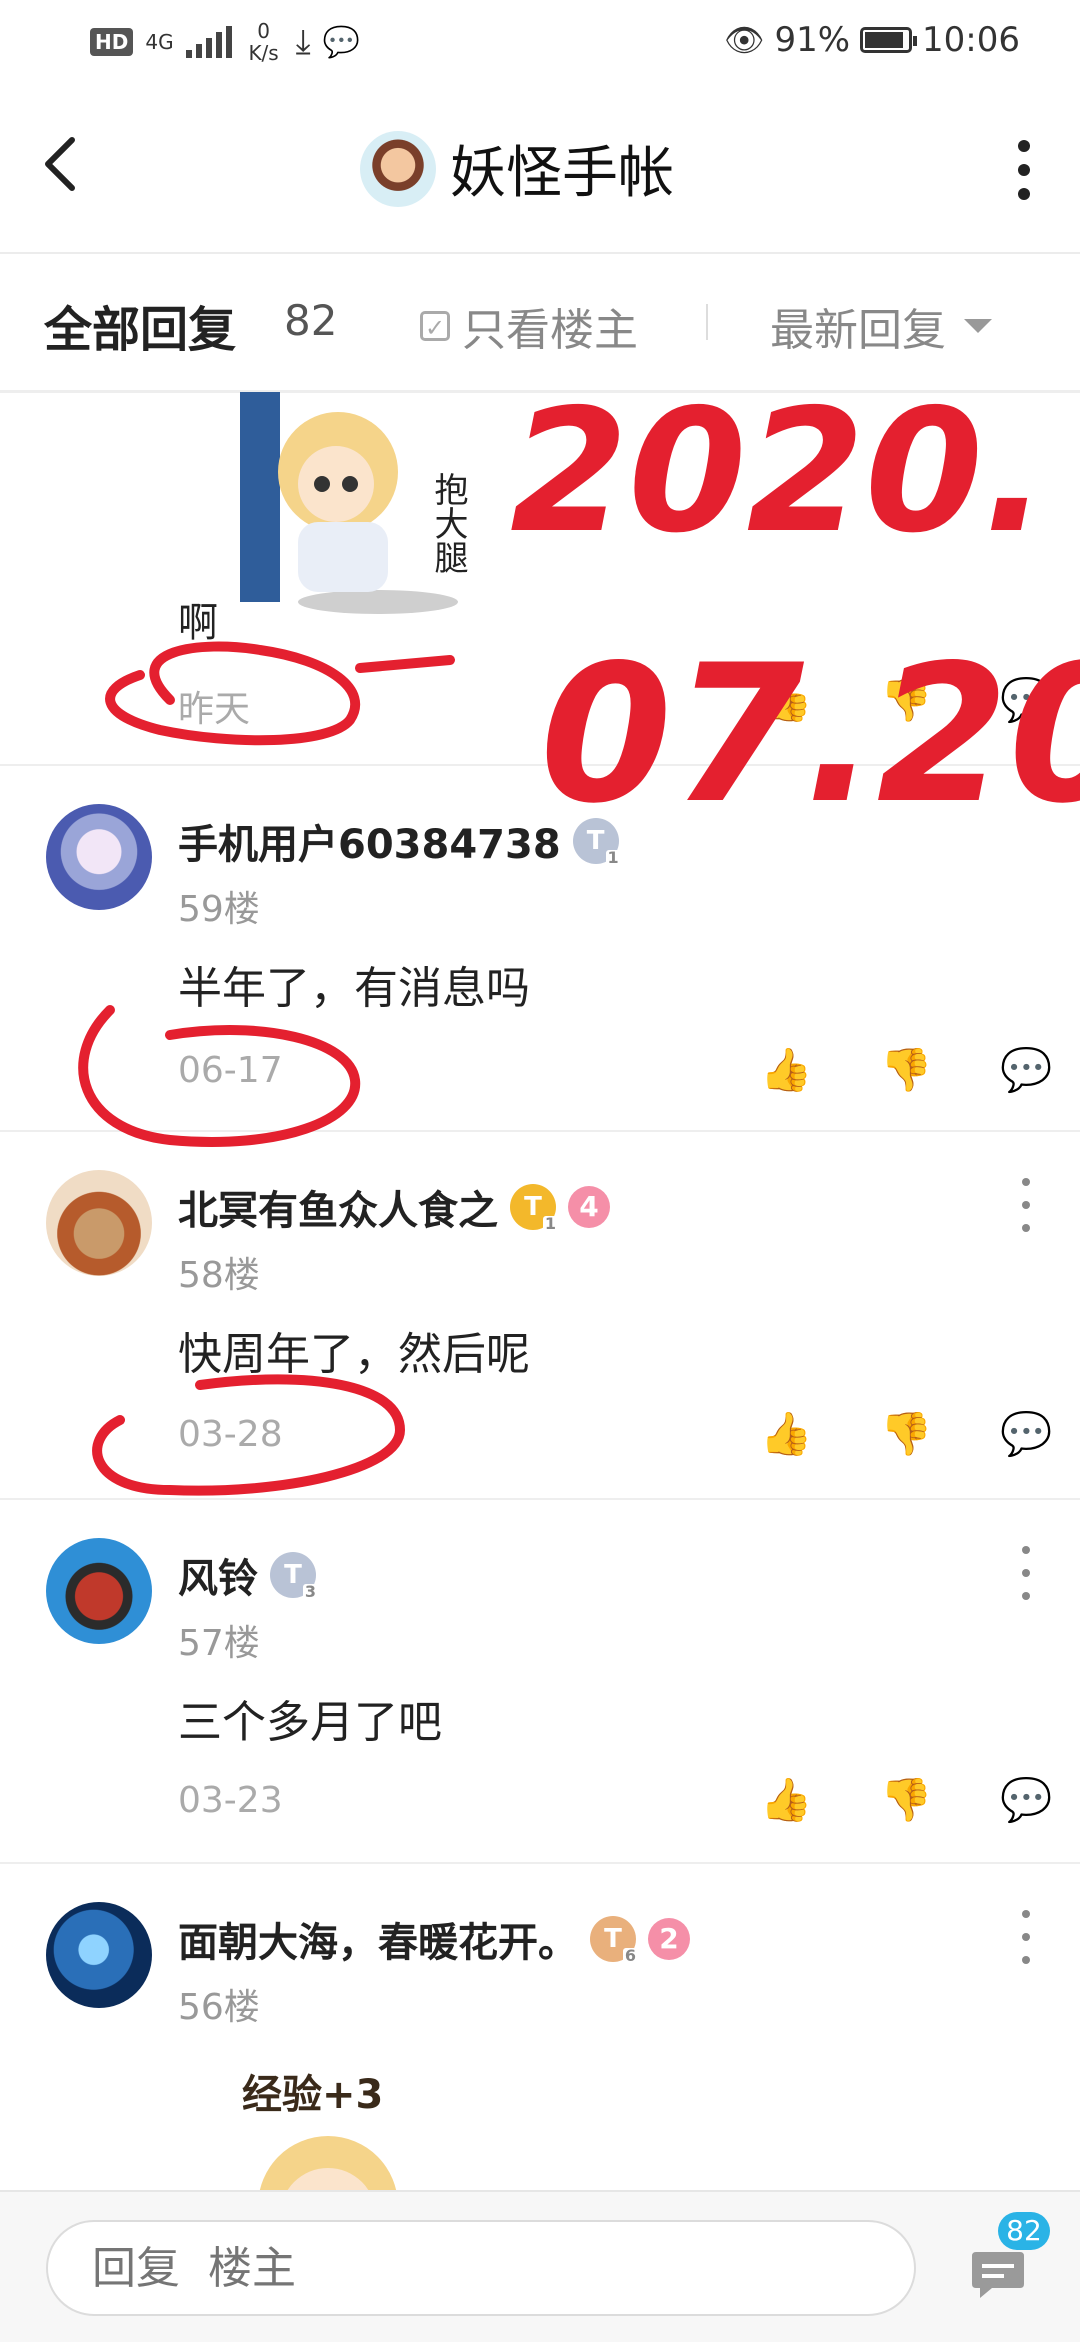 The image size is (1080, 2342). What do you see at coordinates (368, 512) in the screenshot?
I see `sticker-image: 抱大腿` at bounding box center [368, 512].